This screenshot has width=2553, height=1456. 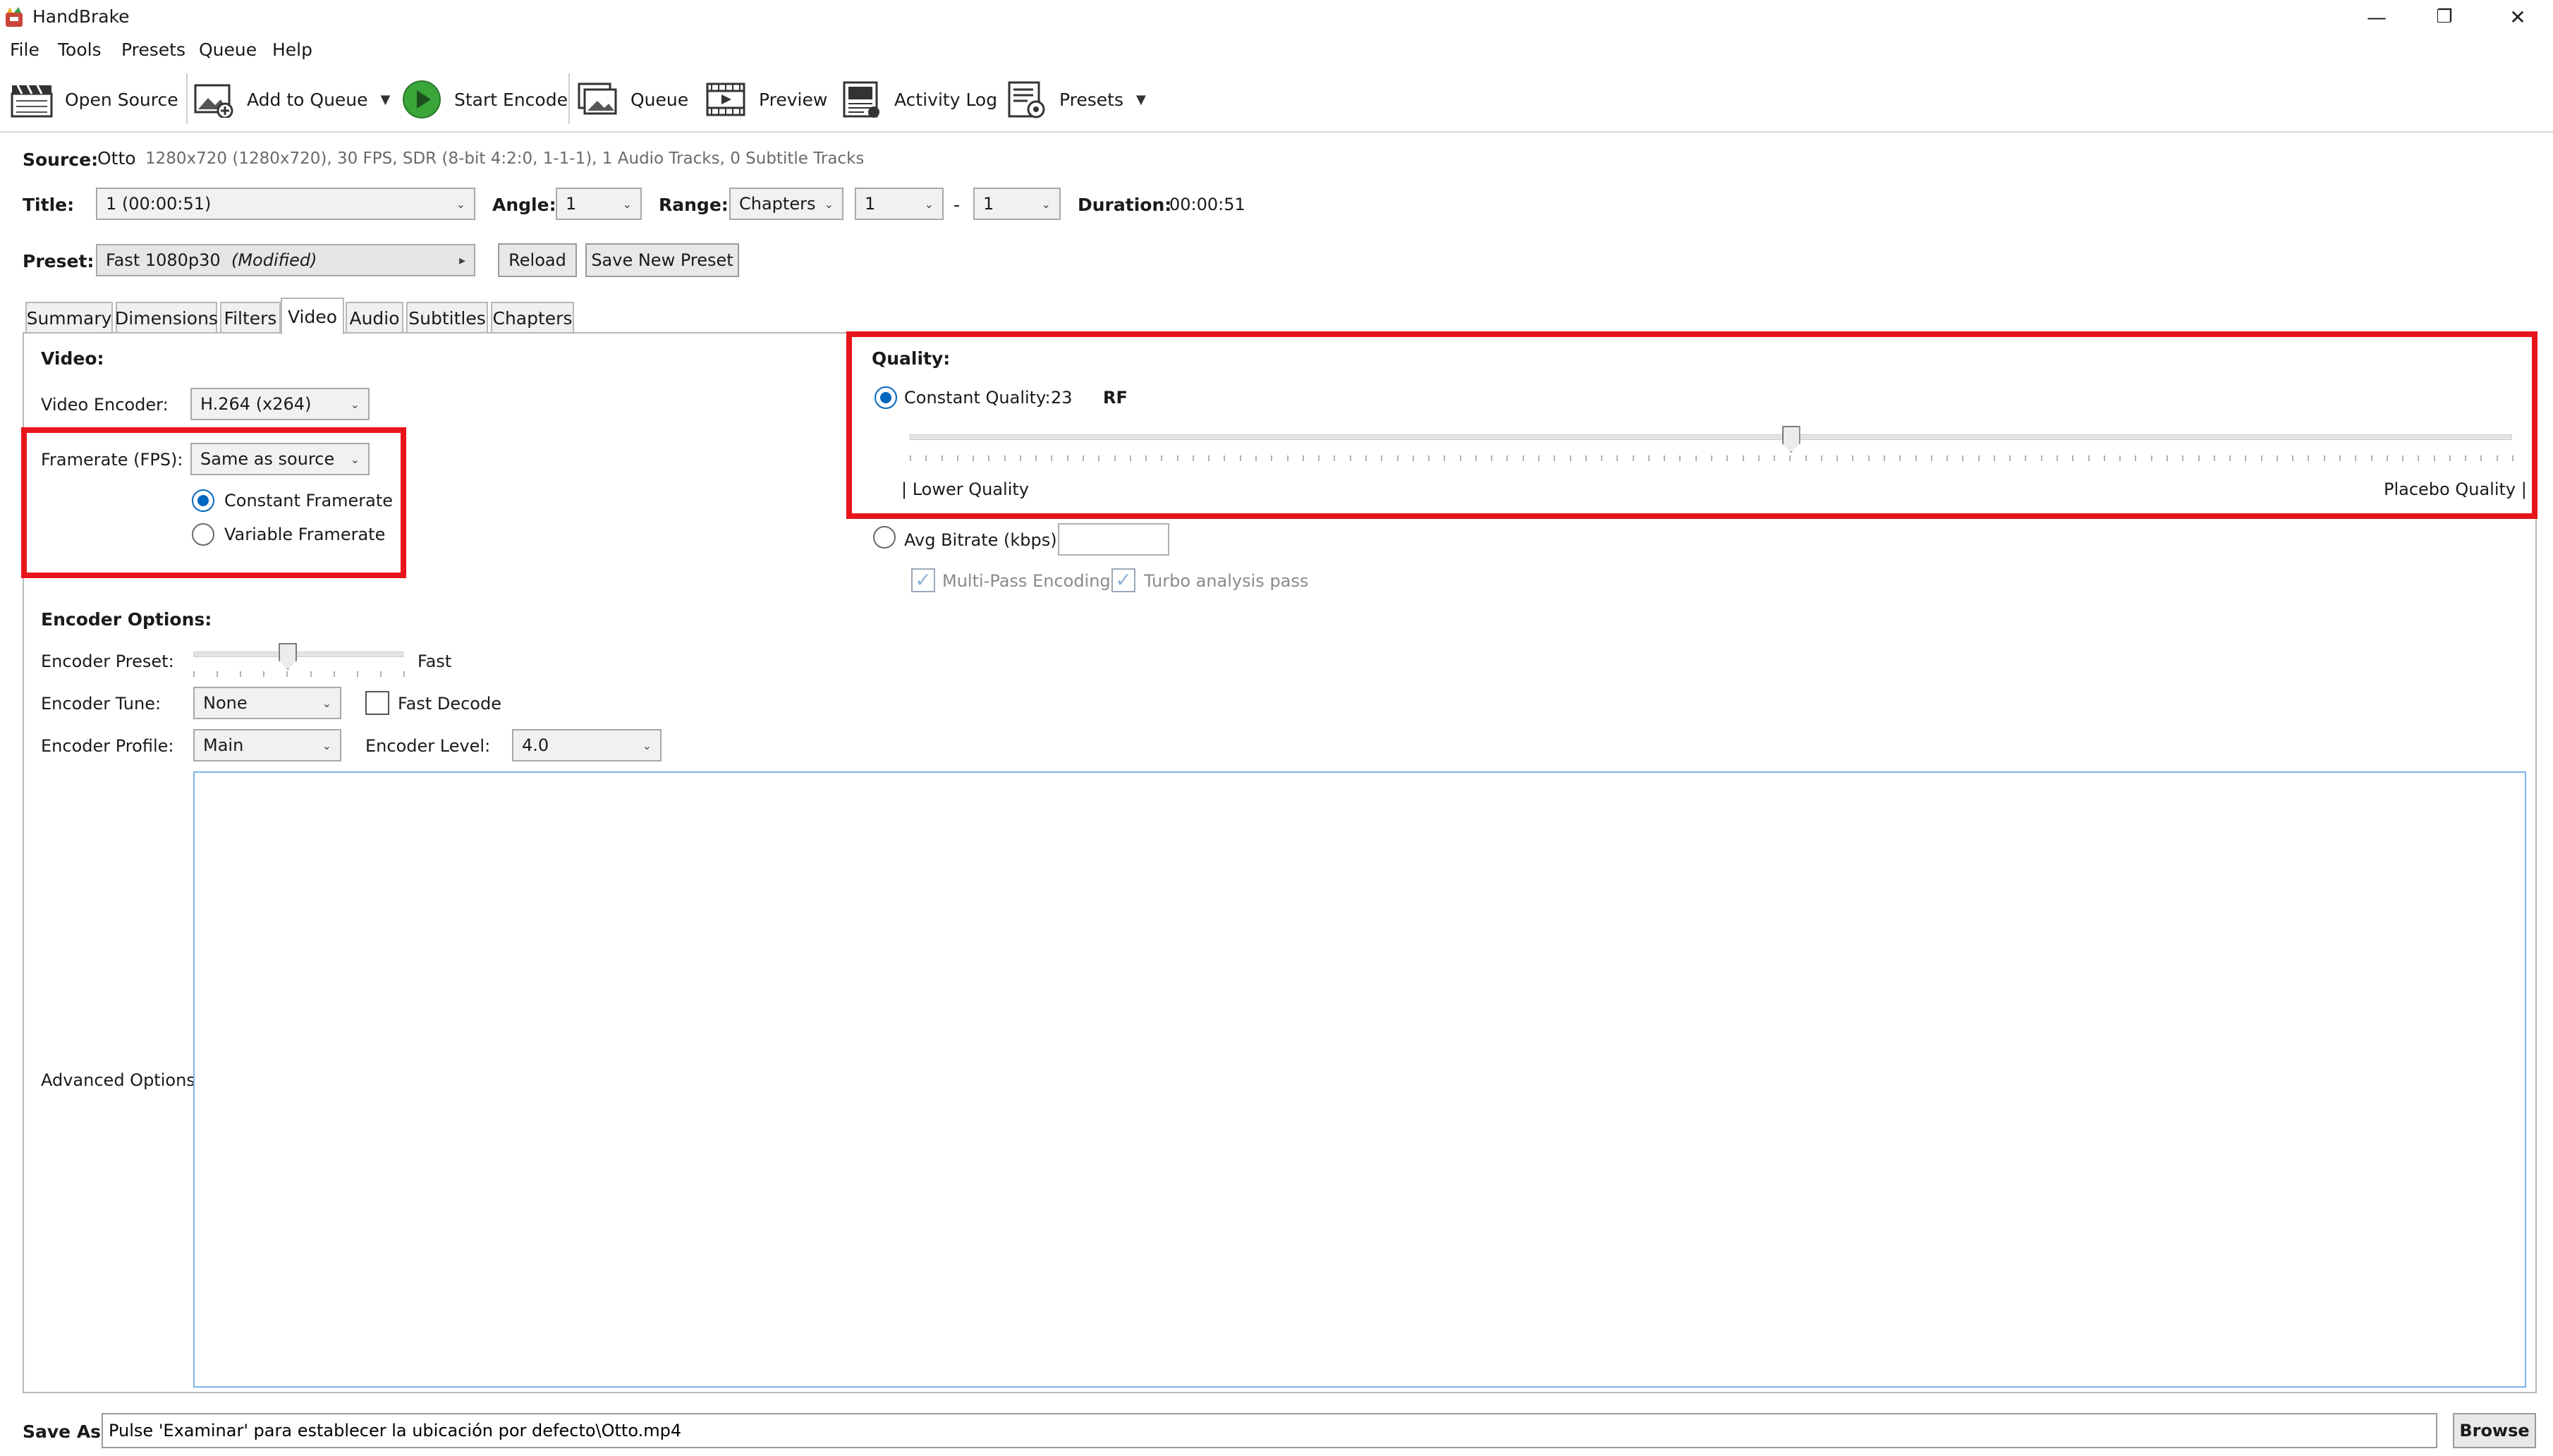 What do you see at coordinates (1790, 439) in the screenshot?
I see `quality-slider-thumb` at bounding box center [1790, 439].